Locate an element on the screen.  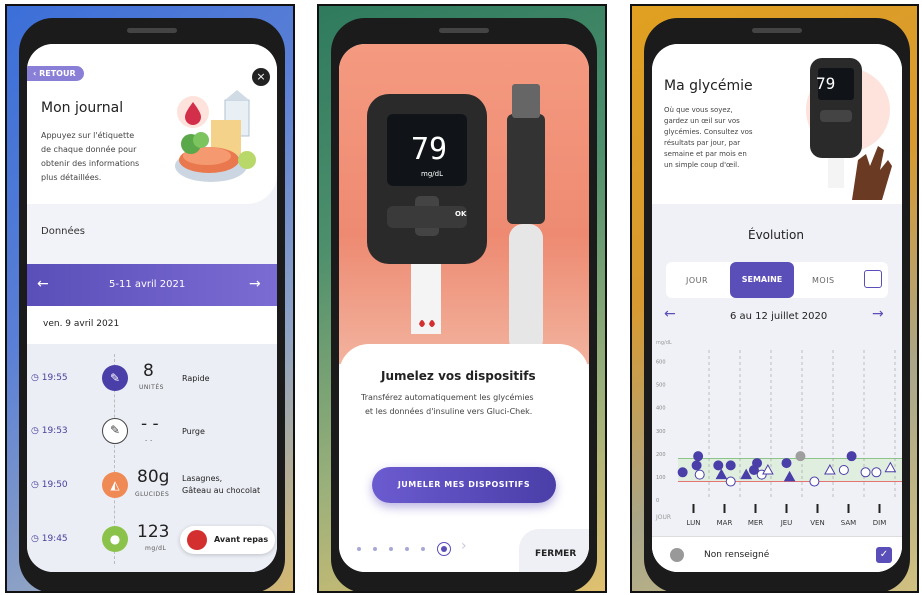
y-tick-label: 100 is located at coordinates (661, 478).